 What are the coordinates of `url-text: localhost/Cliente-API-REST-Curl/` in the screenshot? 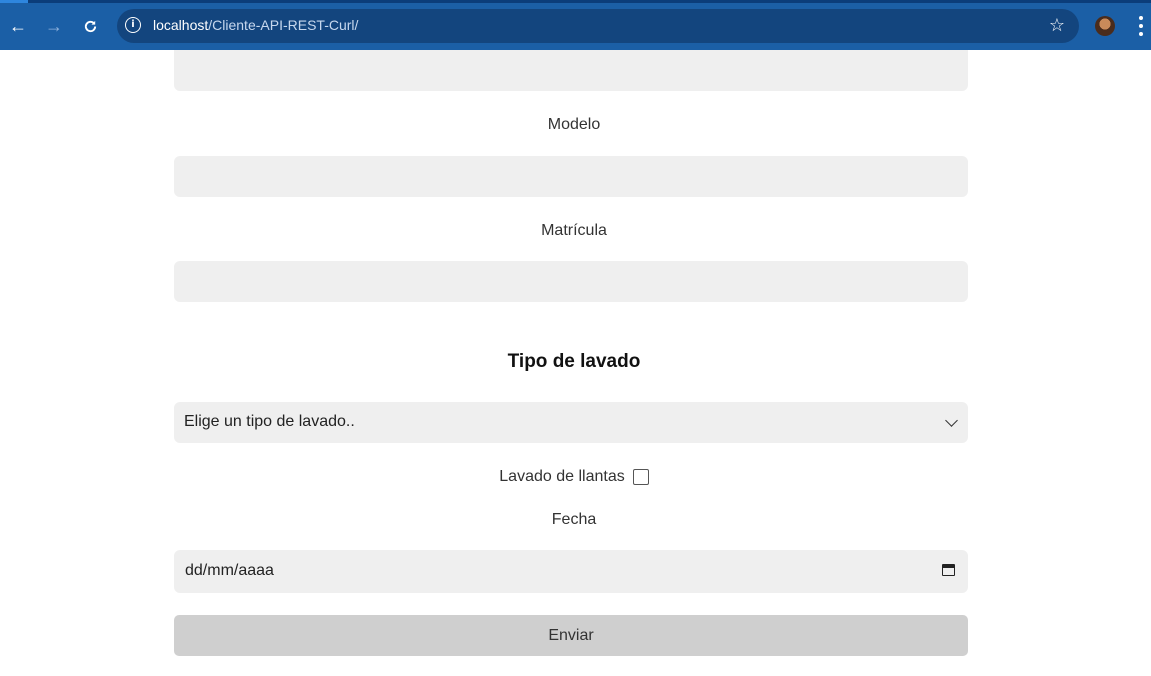 It's located at (255, 25).